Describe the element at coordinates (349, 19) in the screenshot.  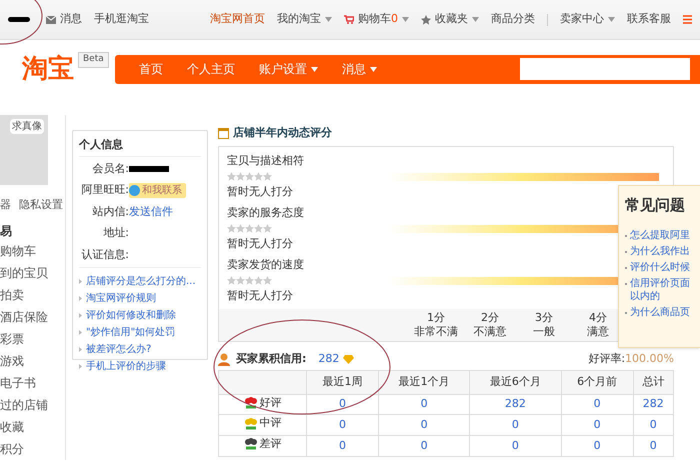
I see `cart-icon` at that location.